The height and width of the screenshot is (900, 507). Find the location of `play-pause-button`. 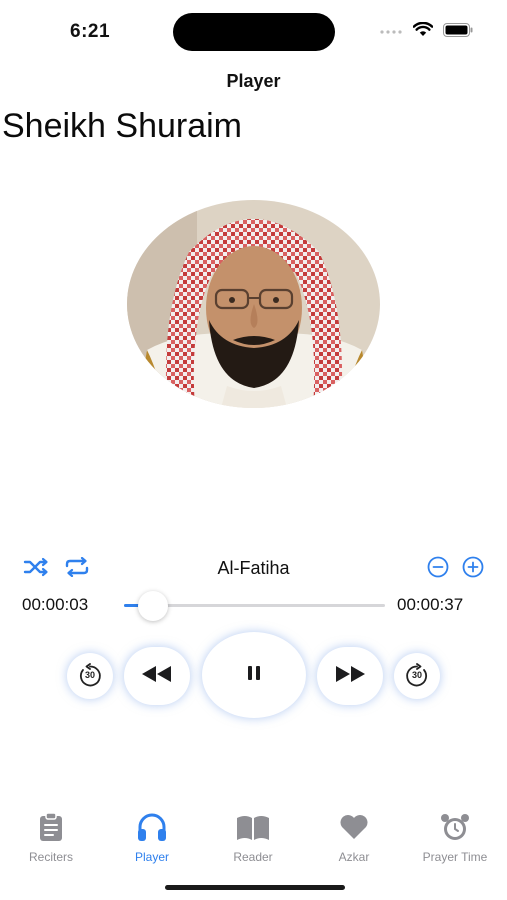

play-pause-button is located at coordinates (254, 675).